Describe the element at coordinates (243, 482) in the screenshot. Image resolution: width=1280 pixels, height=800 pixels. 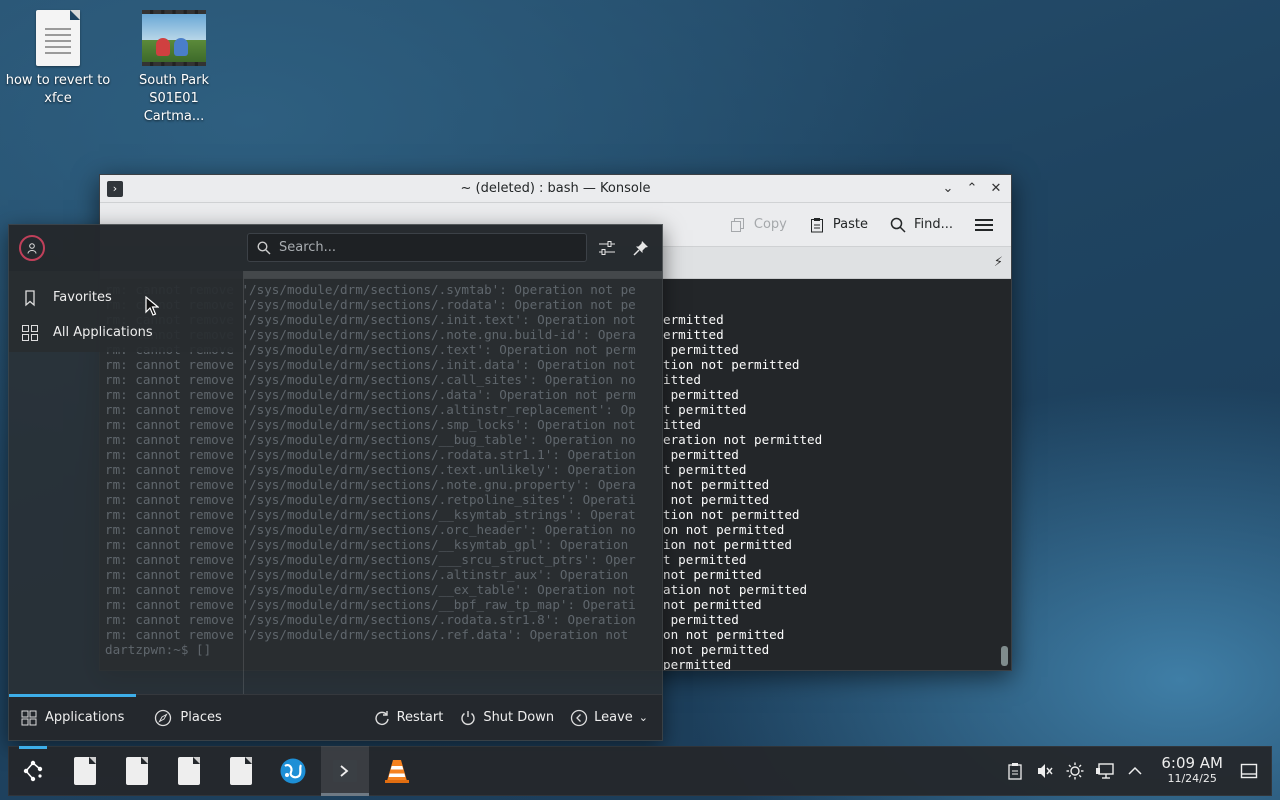
I see `launcher-divider` at that location.